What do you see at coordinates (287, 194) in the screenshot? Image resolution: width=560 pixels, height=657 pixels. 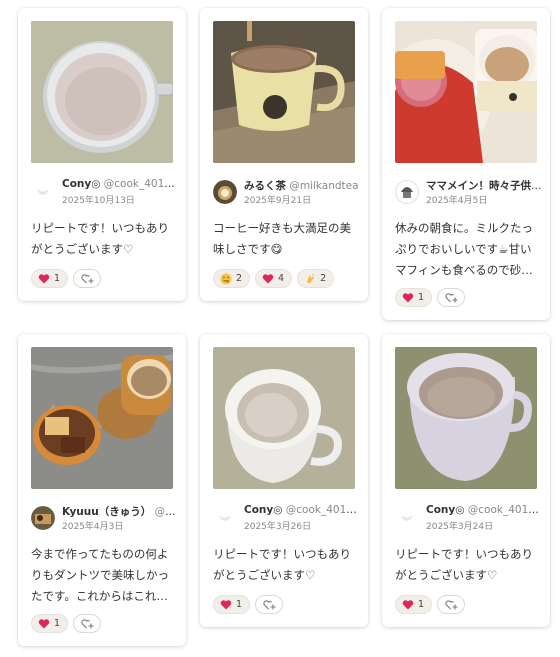 I see `author-row: みるく茶 @milkandtea 2025年9月21日` at bounding box center [287, 194].